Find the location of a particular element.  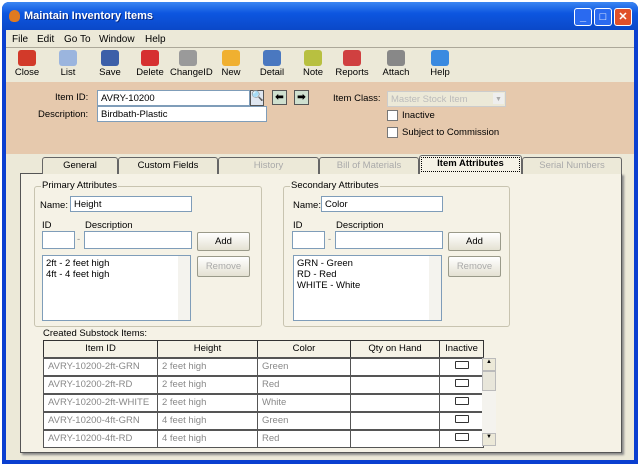

primary-remove-button: Remove is located at coordinates (223, 266).